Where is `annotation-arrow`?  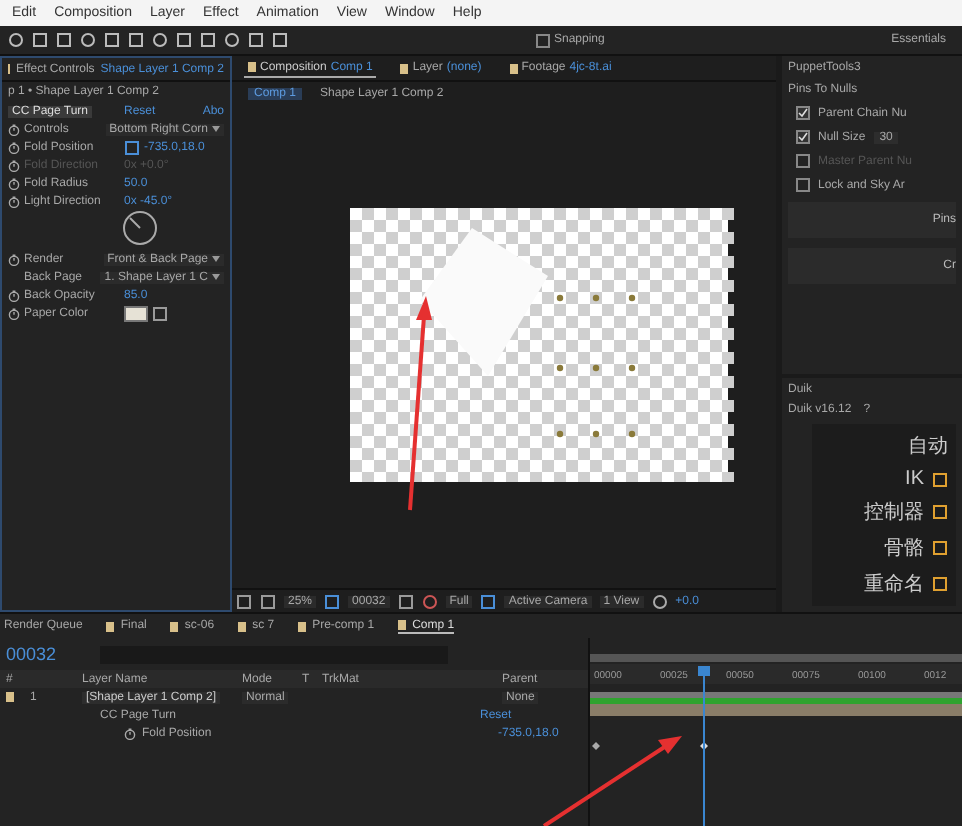 annotation-arrow is located at coordinates (612, 781).